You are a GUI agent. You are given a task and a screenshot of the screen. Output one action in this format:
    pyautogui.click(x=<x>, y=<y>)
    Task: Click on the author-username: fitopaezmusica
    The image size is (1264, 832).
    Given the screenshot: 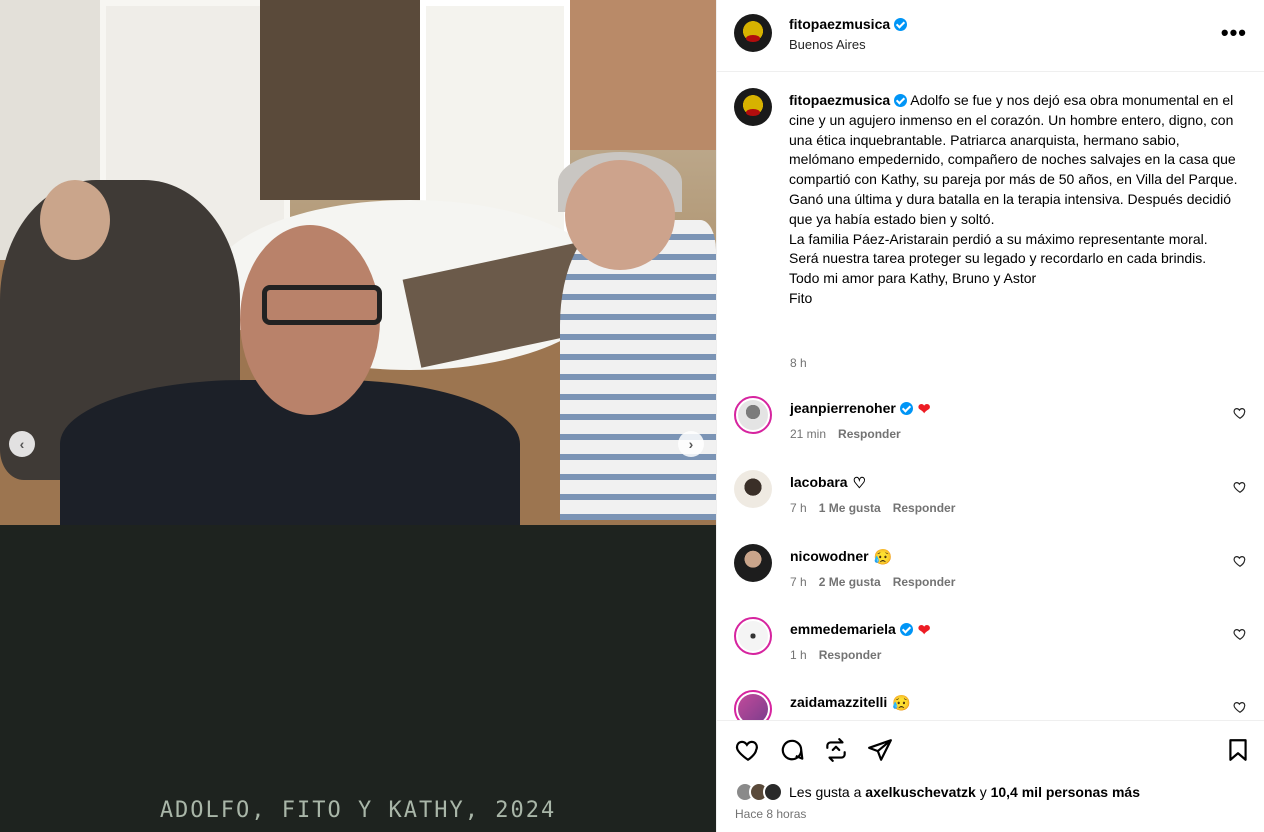 What is the action you would take?
    pyautogui.click(x=848, y=24)
    